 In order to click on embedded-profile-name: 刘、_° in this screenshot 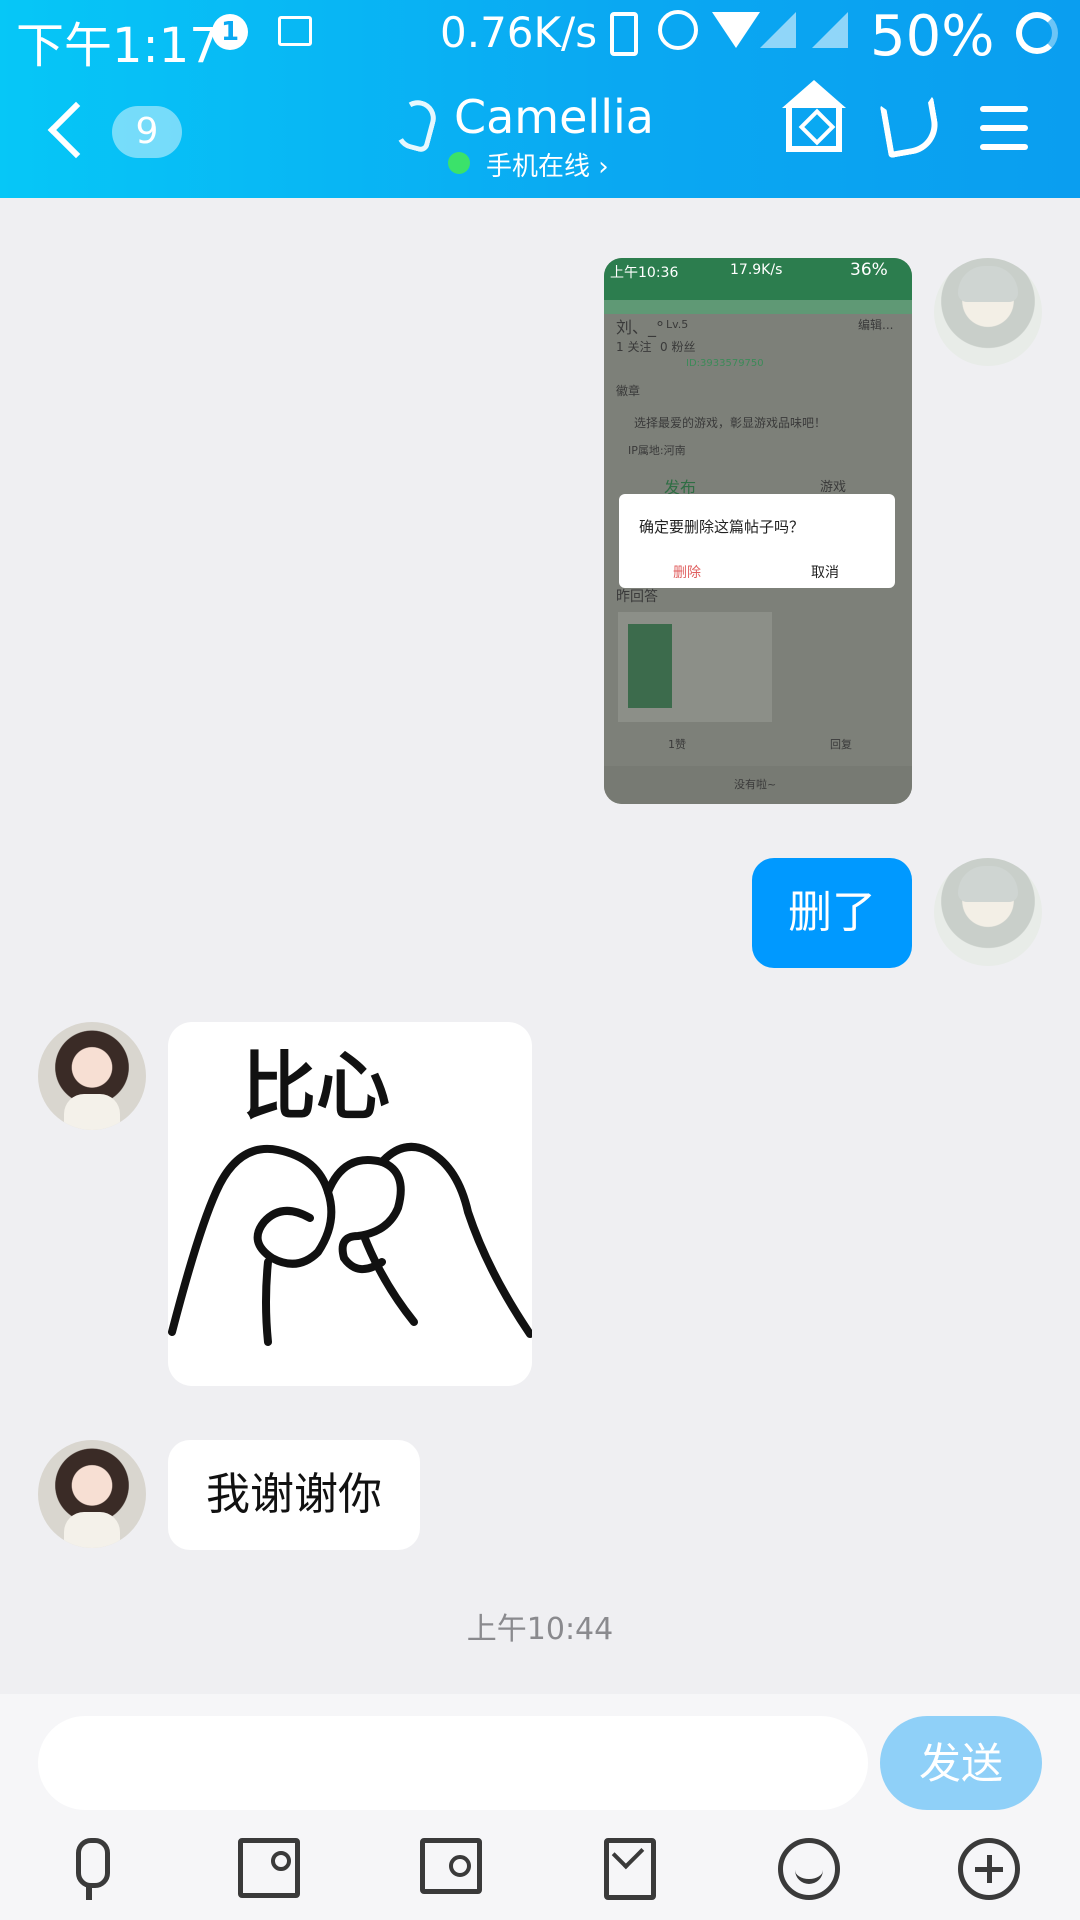, I will do `click(640, 327)`.